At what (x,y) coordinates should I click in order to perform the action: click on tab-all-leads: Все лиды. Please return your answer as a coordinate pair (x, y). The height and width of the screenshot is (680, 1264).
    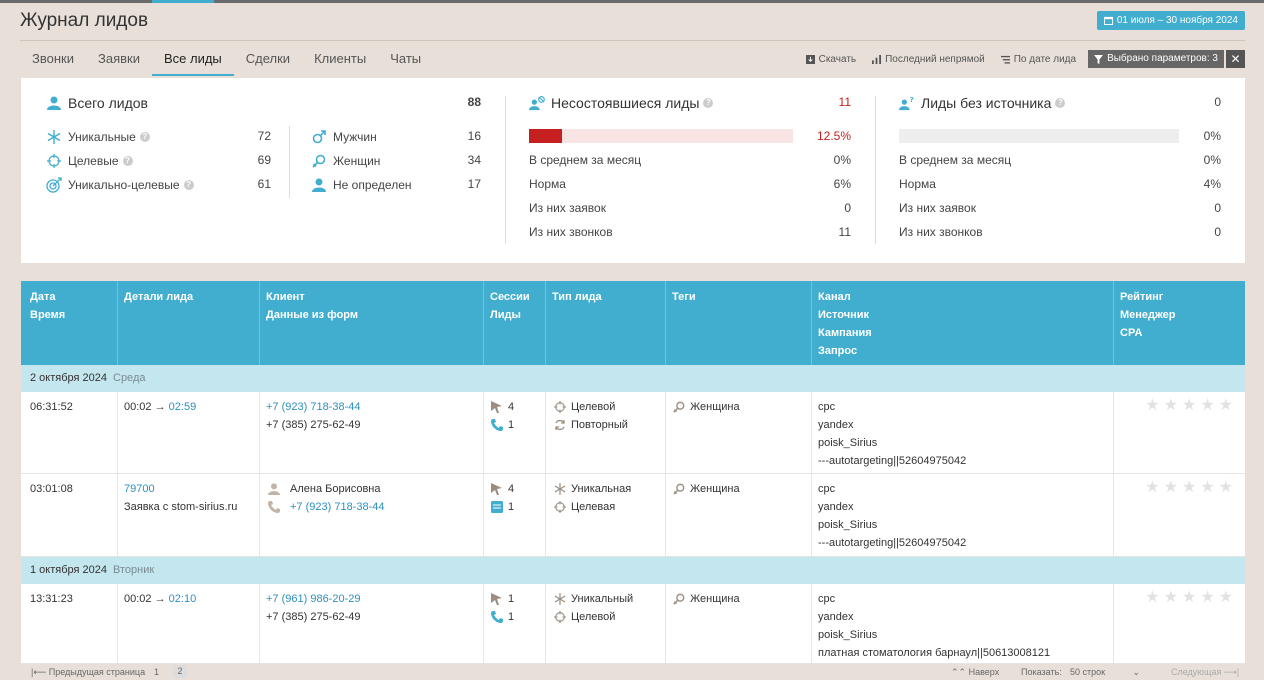
    Looking at the image, I should click on (192, 60).